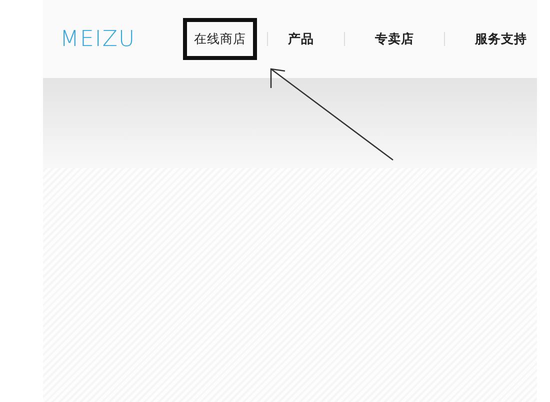 This screenshot has height=402, width=550. What do you see at coordinates (301, 39) in the screenshot?
I see `nav-link: 产品` at bounding box center [301, 39].